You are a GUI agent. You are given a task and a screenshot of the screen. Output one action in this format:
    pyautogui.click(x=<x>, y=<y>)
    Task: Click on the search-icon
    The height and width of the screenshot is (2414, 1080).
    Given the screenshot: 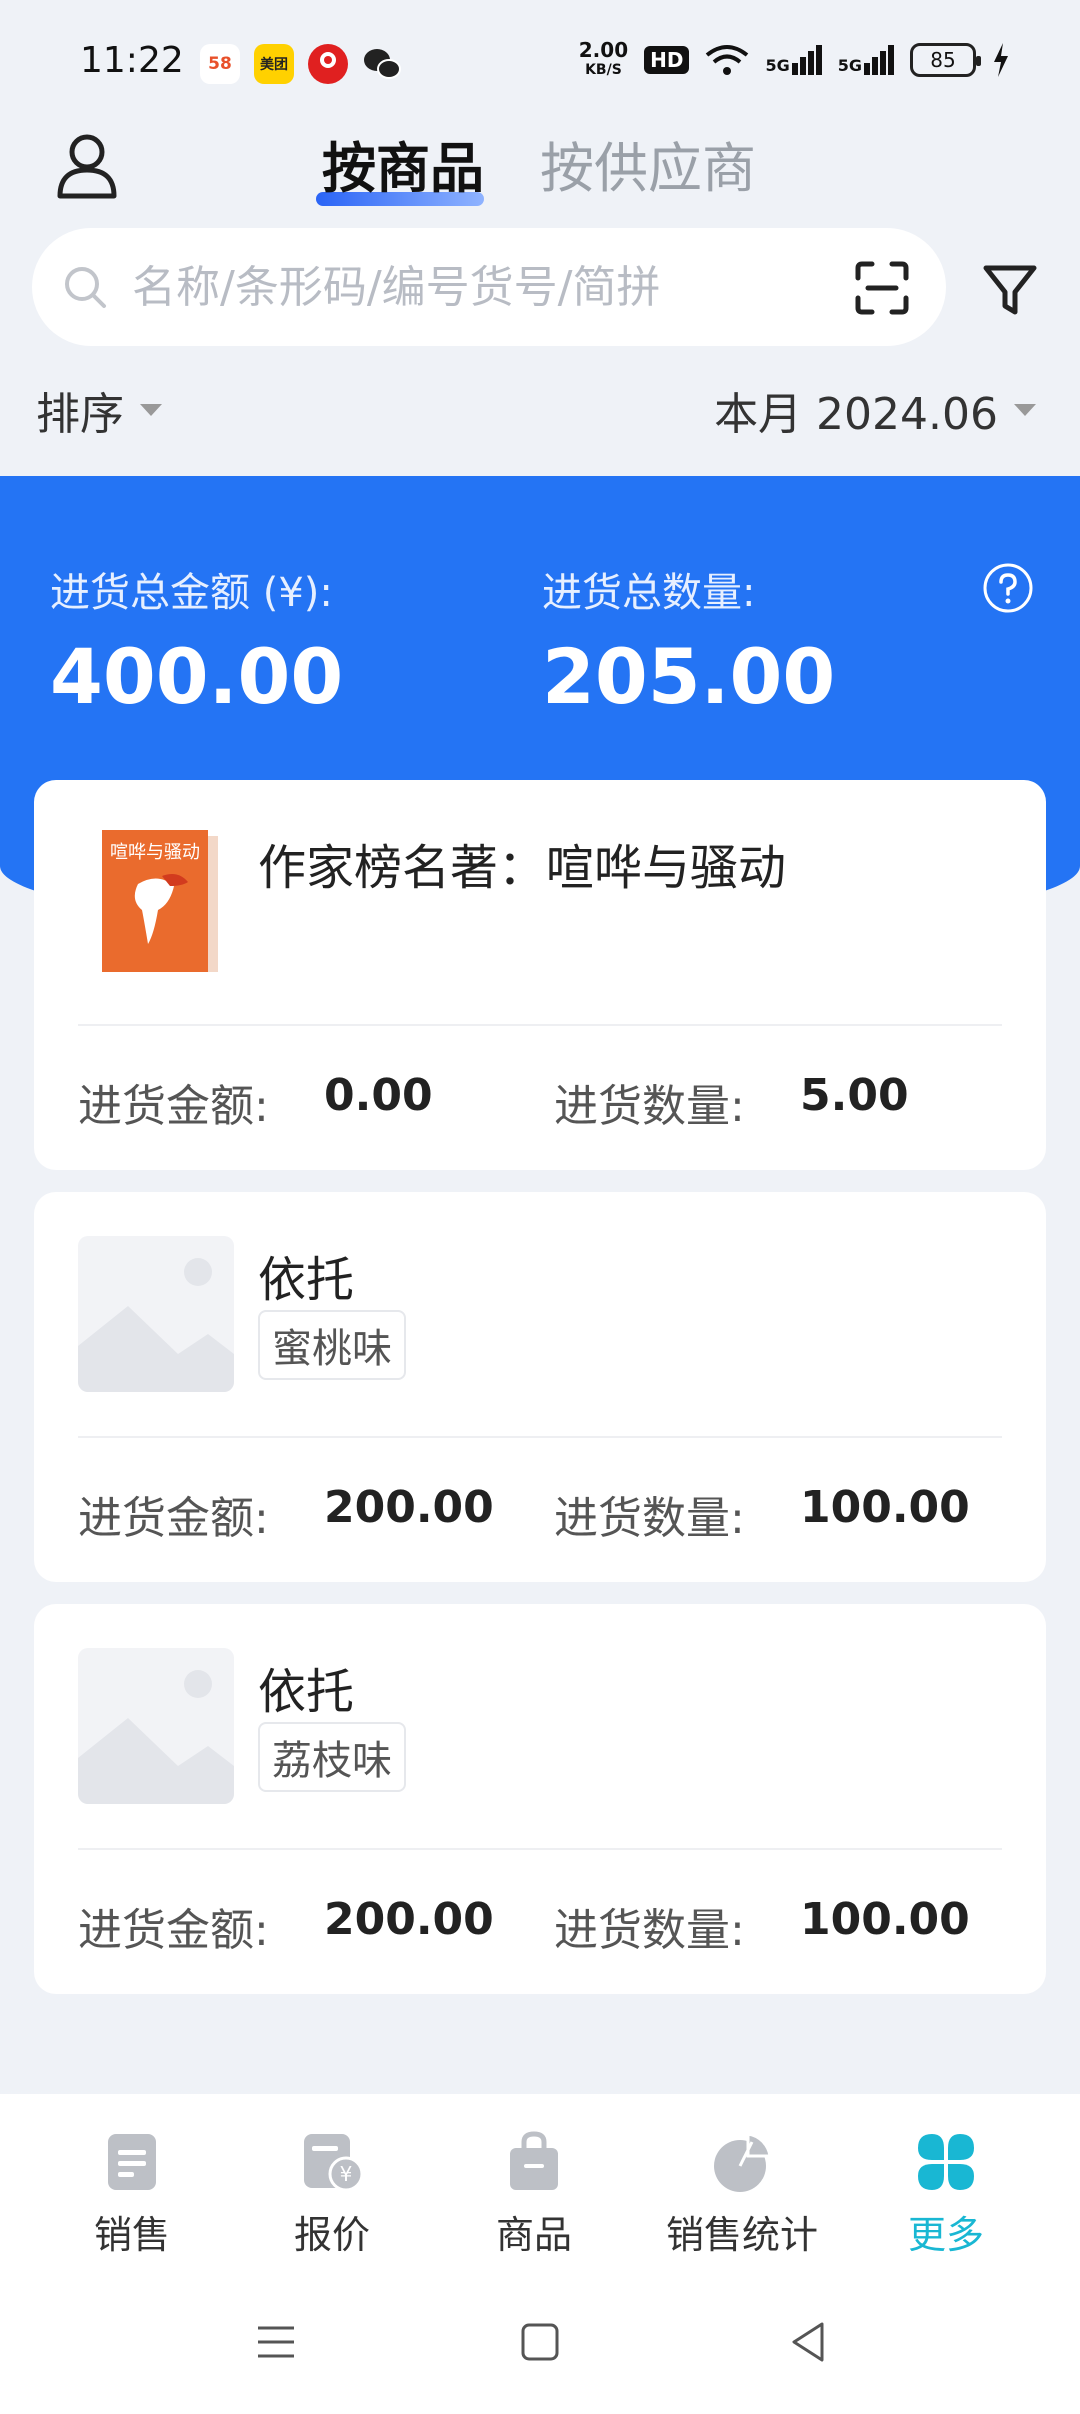 What is the action you would take?
    pyautogui.click(x=85, y=287)
    